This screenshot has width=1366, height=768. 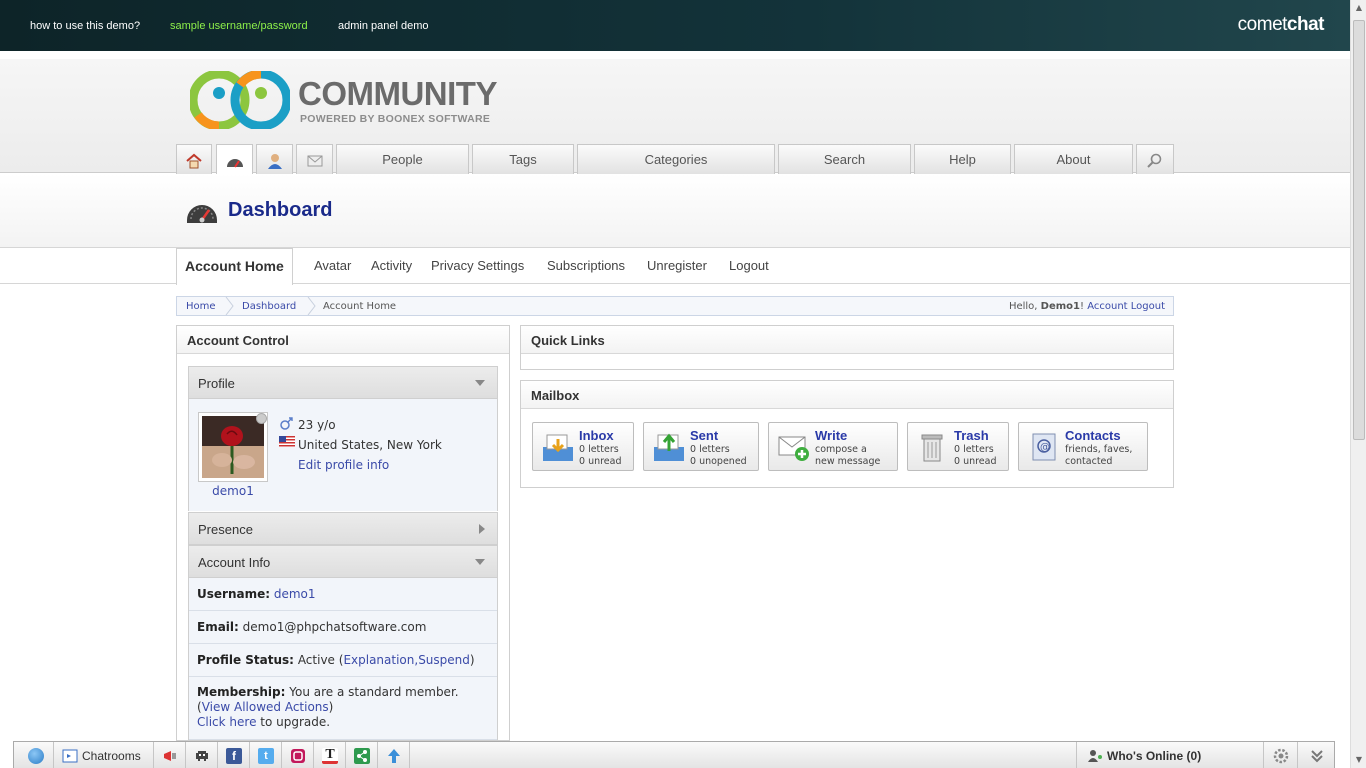 I want to click on nav-search-tab: Search, so click(x=844, y=159).